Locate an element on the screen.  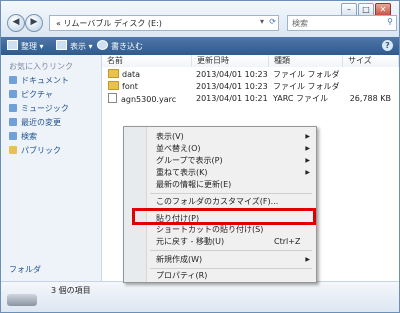
file-date: 2013/04/01 10:21 is located at coordinates (232, 98).